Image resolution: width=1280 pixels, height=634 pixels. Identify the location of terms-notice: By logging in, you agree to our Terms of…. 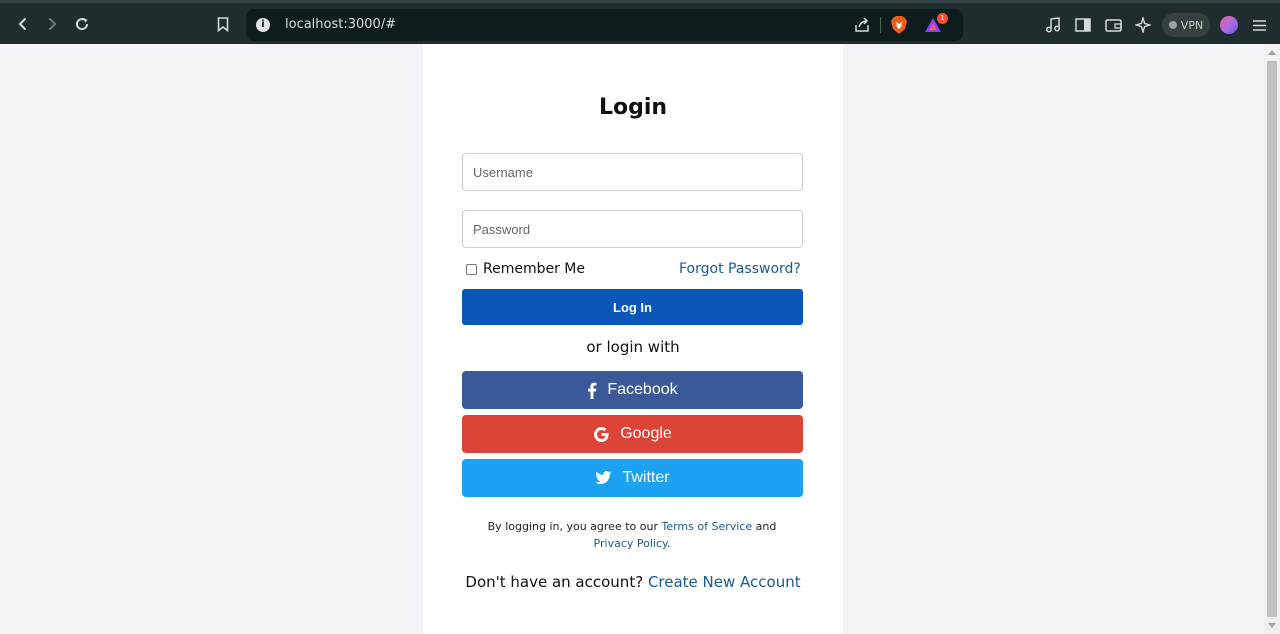
(632, 535).